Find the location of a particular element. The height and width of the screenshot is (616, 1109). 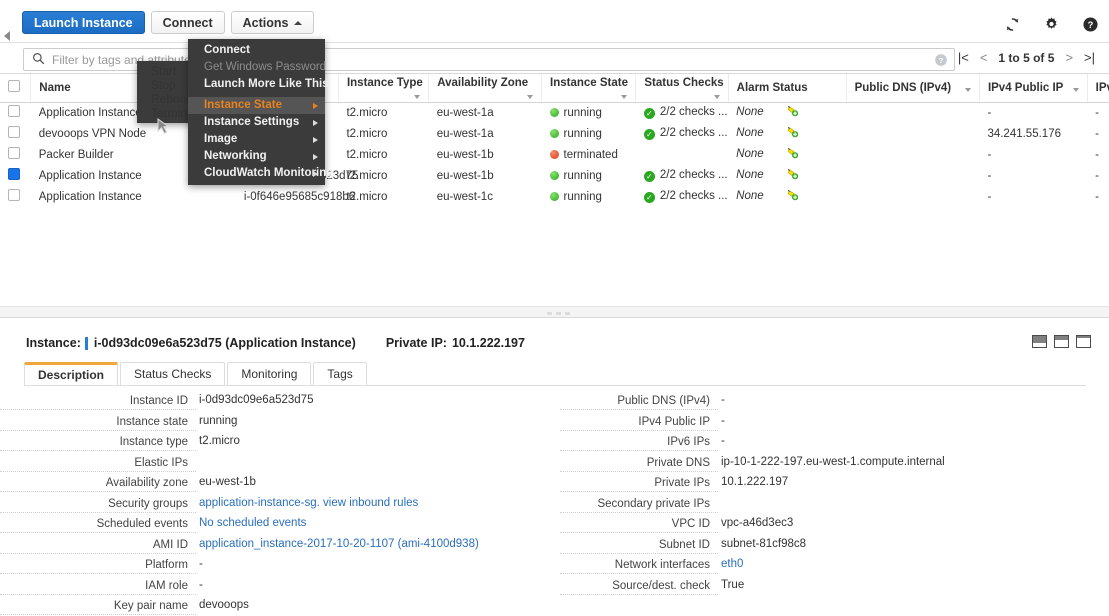

gear-icon is located at coordinates (1051, 24).